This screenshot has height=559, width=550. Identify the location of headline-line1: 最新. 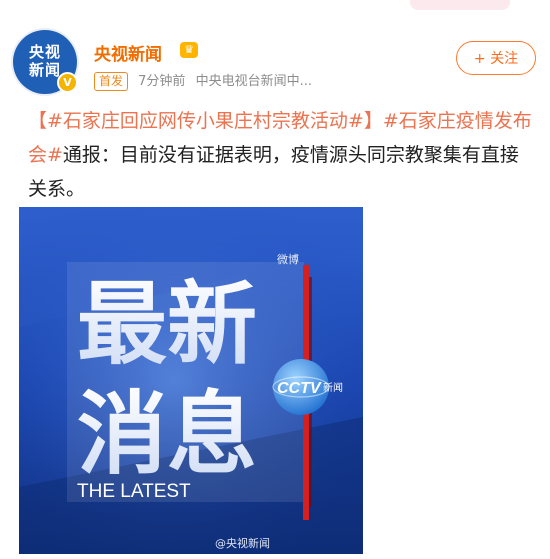
(167, 324).